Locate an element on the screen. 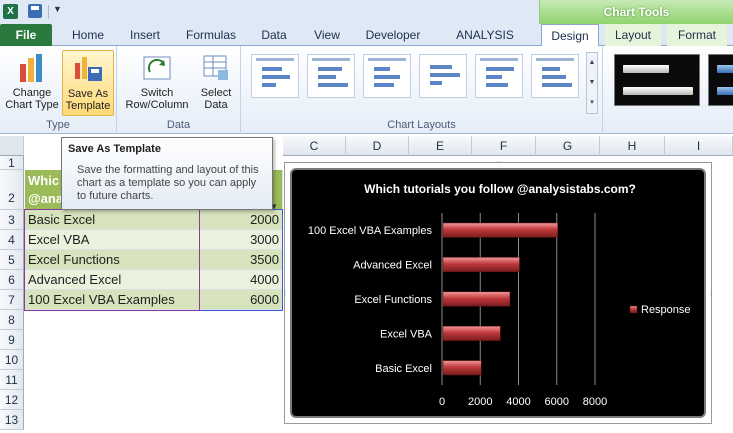 This screenshot has width=733, height=433. chart-layouts-group: Chart Layouts is located at coordinates (422, 90).